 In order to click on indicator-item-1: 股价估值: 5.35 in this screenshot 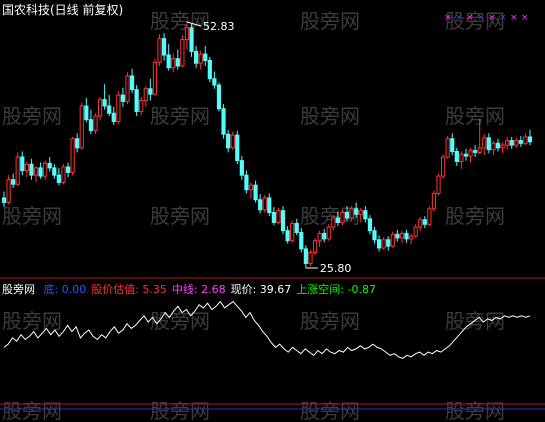, I will do `click(129, 289)`.